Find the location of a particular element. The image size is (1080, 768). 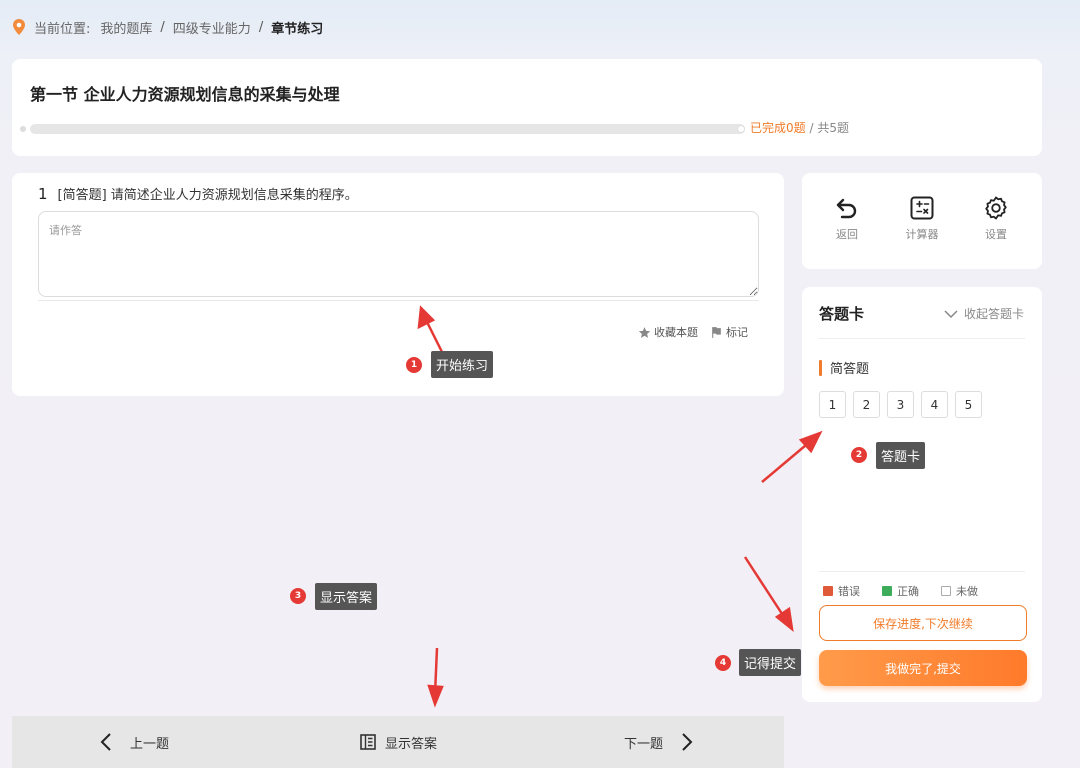

calculator-button: 计算器 is located at coordinates (922, 218).